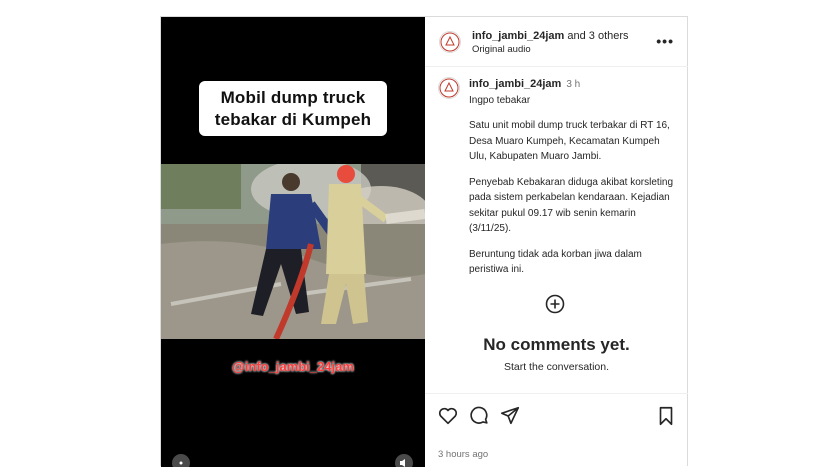 The height and width of the screenshot is (467, 830). Describe the element at coordinates (448, 416) in the screenshot. I see `heart-icon` at that location.